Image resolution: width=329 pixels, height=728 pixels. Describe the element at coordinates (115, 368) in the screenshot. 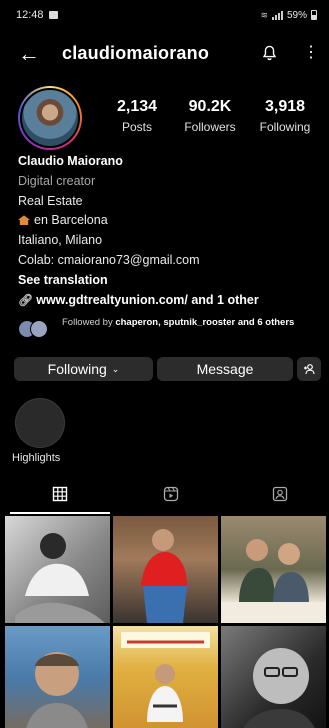

I see `chevron-down-icon: ⌄` at that location.